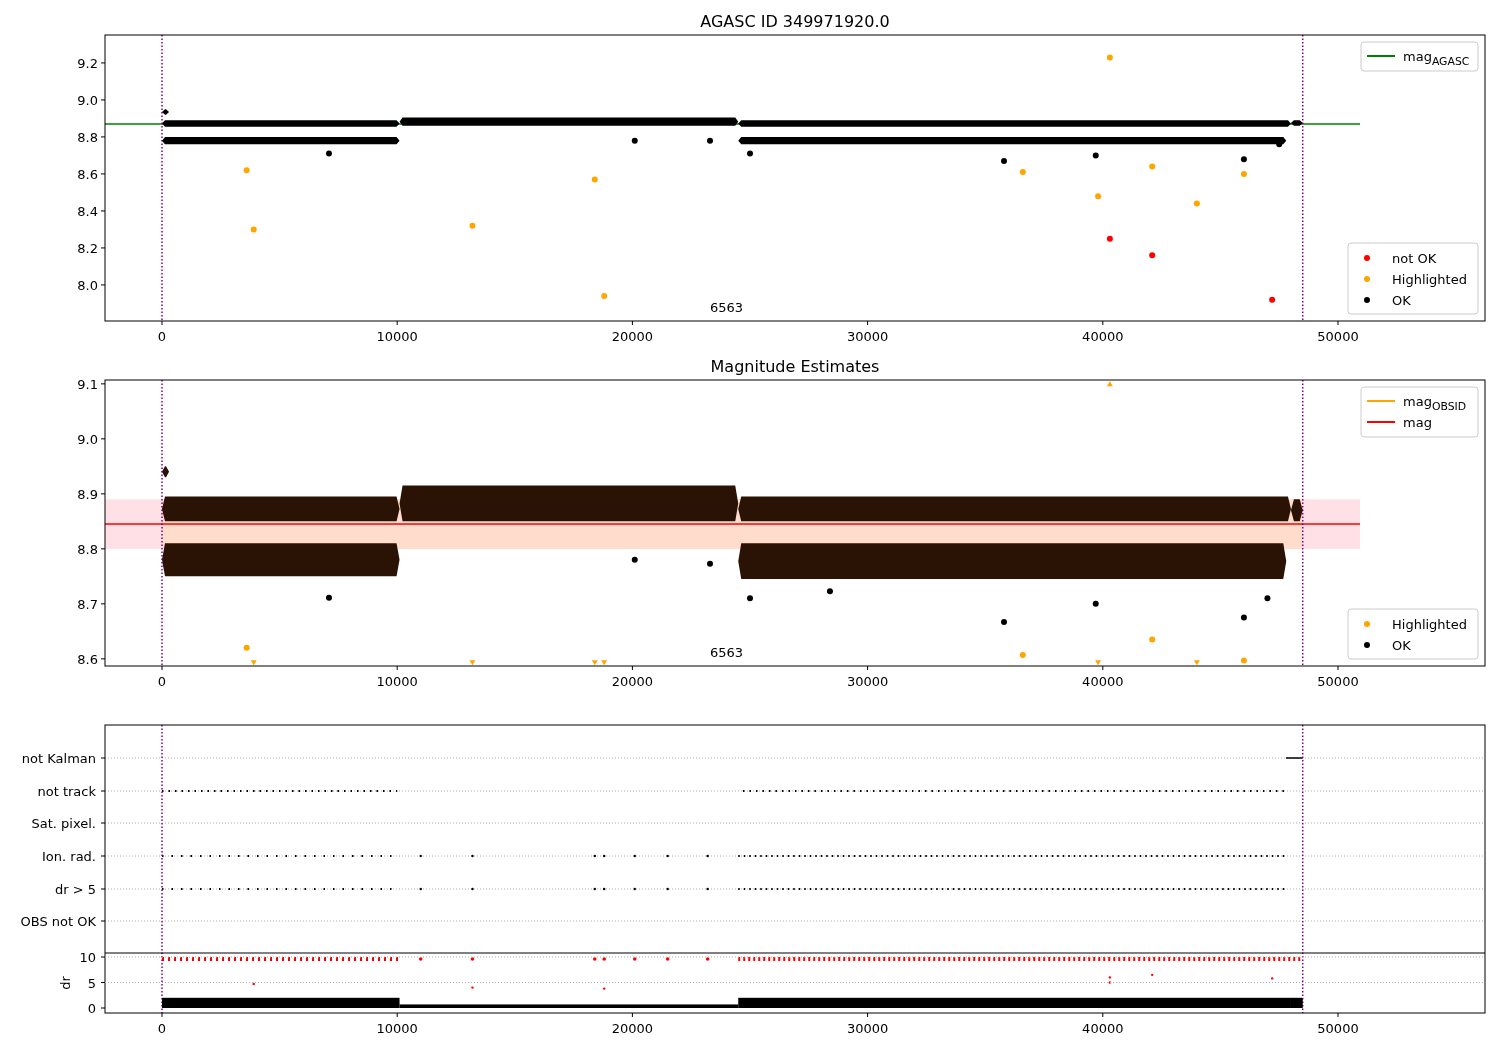 The width and height of the screenshot is (1500, 1050). What do you see at coordinates (87, 384) in the screenshot?
I see `y-tick-label: 9.1` at bounding box center [87, 384].